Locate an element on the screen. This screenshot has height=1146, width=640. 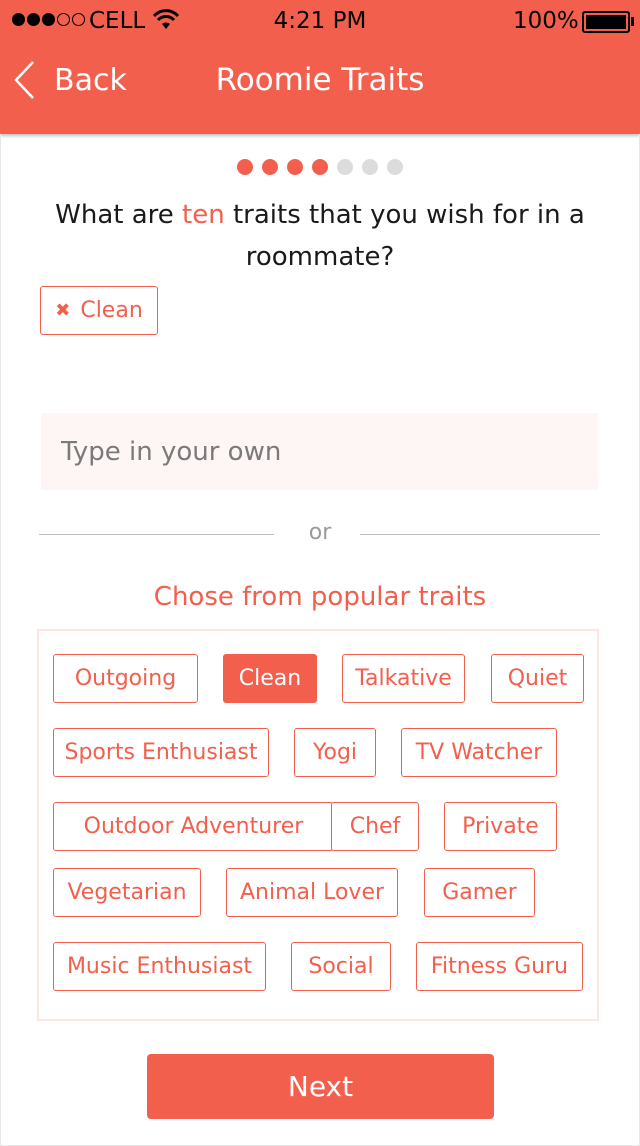
trait-chip: Fitness Guru is located at coordinates (499, 966).